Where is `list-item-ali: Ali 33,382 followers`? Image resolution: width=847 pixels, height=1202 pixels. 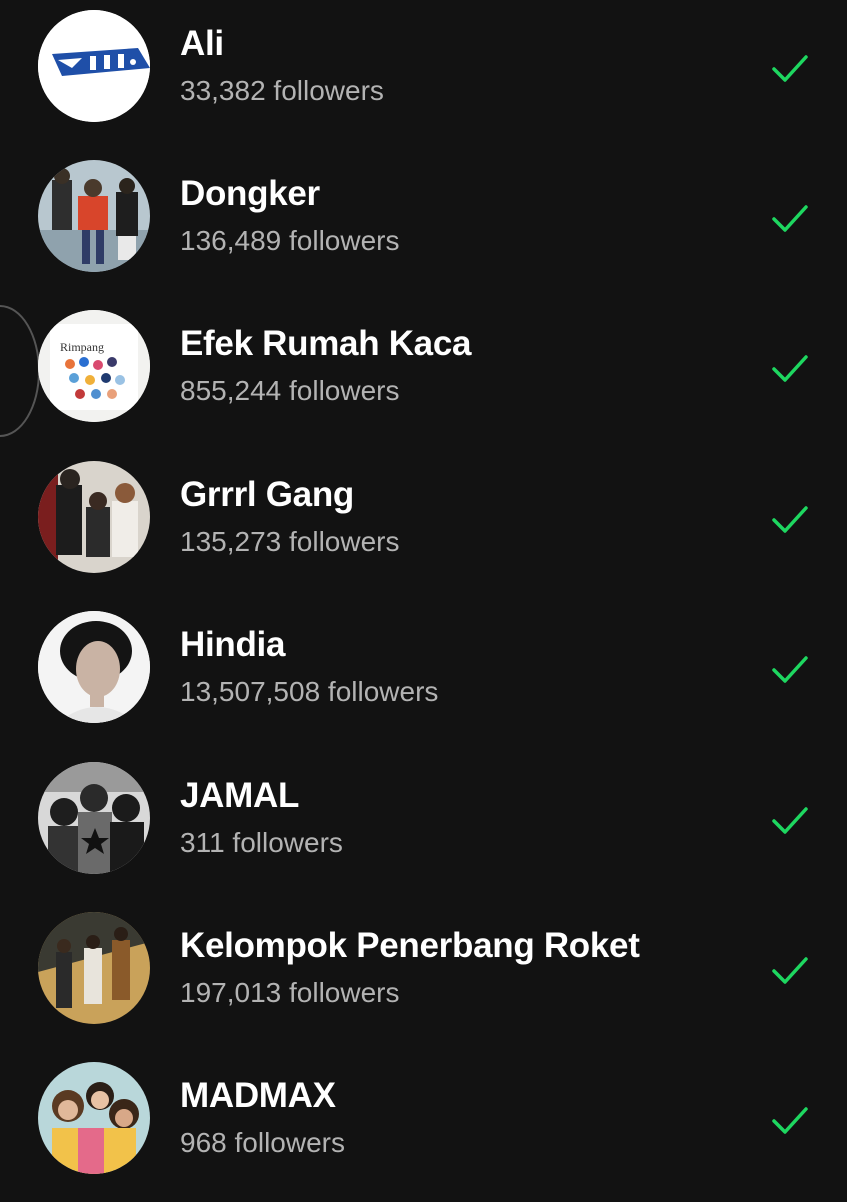 list-item-ali: Ali 33,382 followers is located at coordinates (423, 75).